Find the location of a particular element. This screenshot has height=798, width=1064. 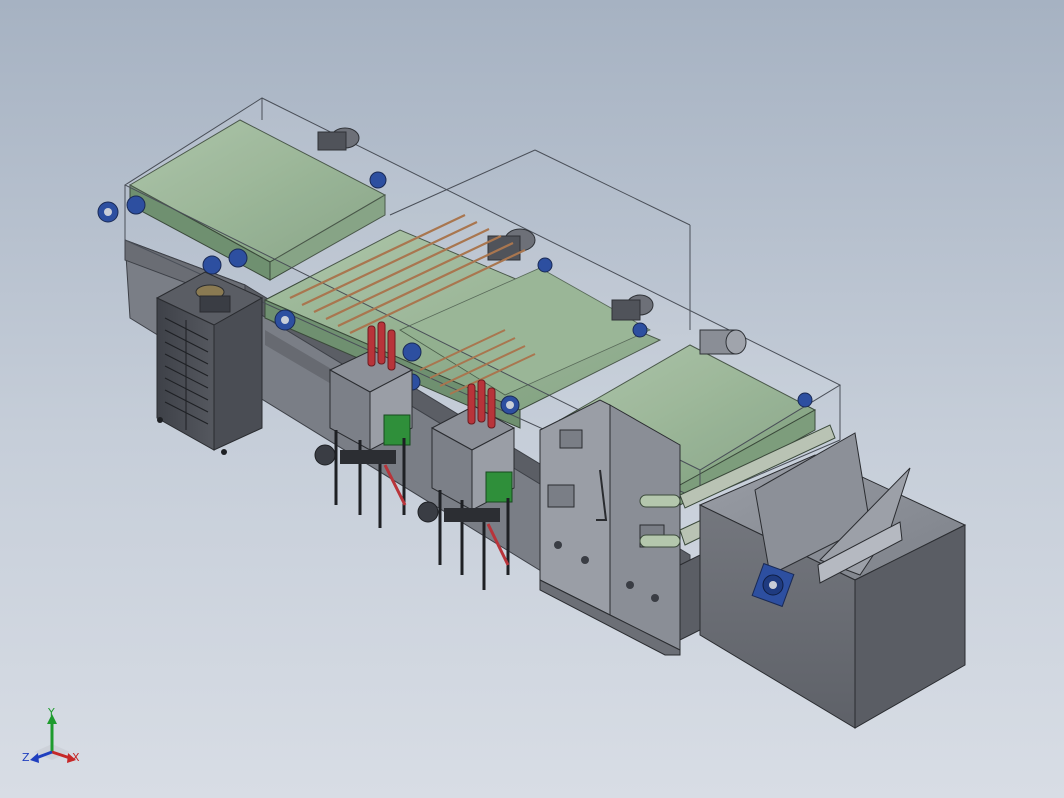

triad-y-label: Y is located at coordinates (51, 712).